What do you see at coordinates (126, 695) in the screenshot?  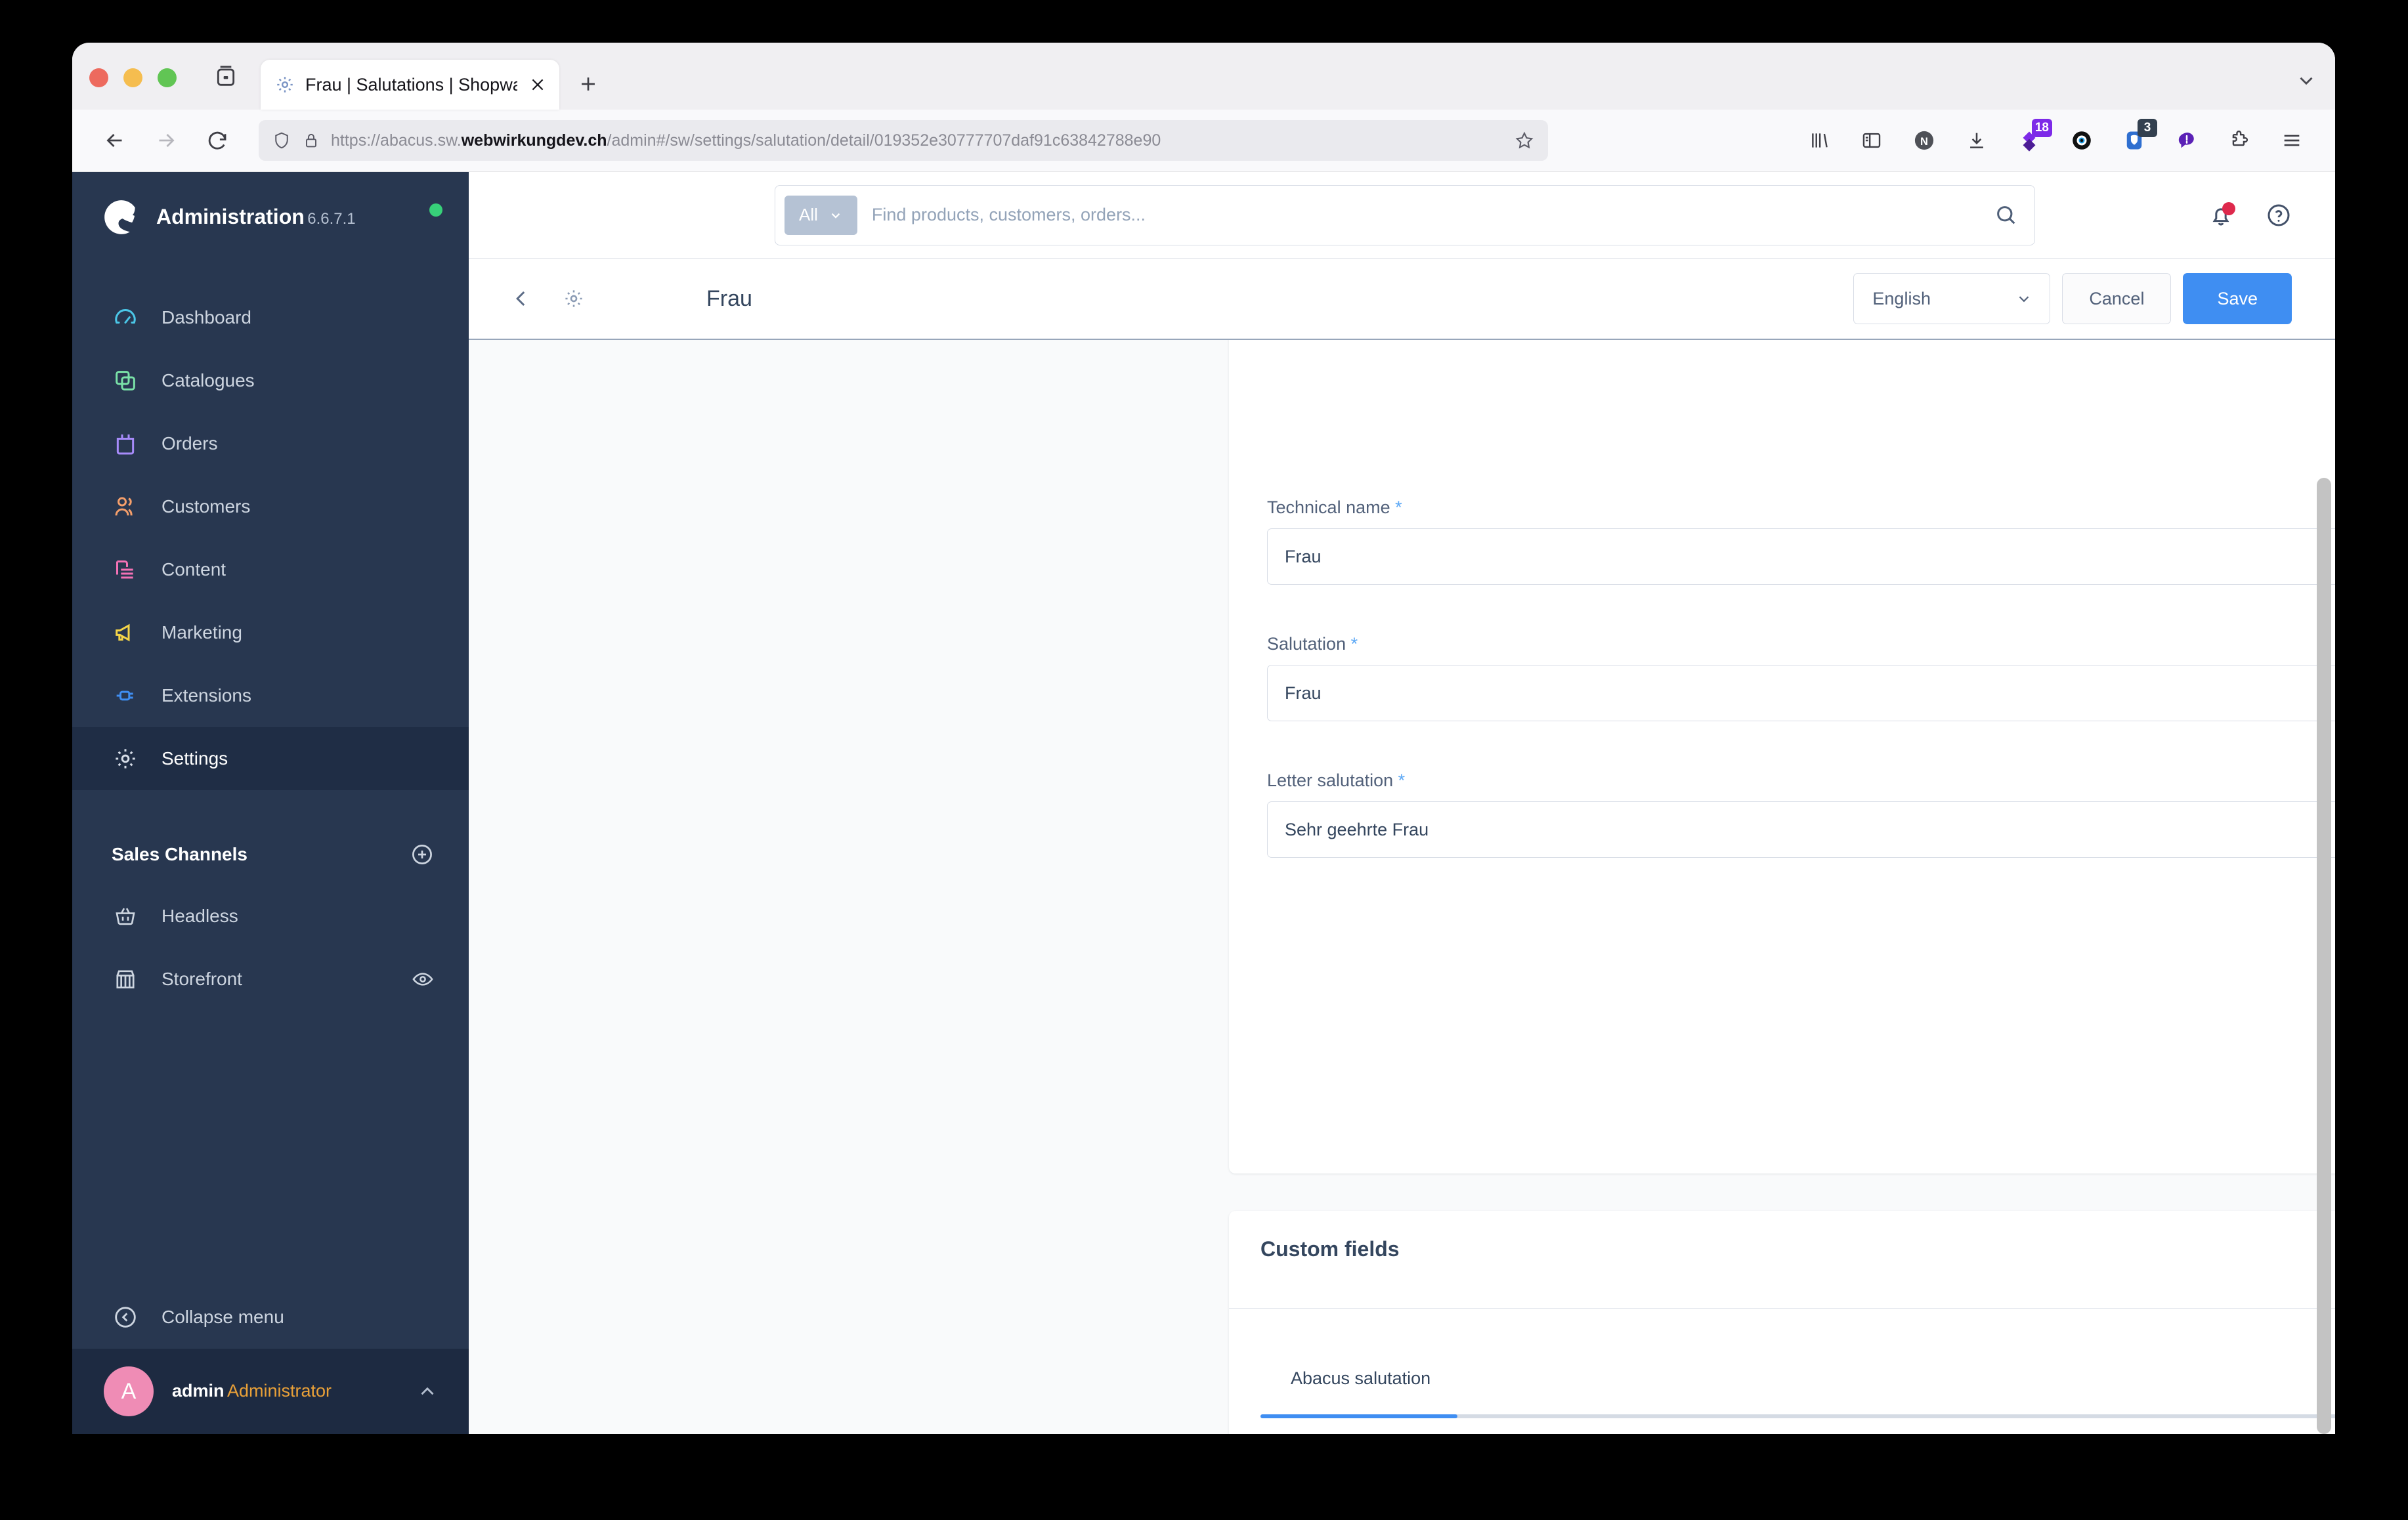 I see `plug-icon` at bounding box center [126, 695].